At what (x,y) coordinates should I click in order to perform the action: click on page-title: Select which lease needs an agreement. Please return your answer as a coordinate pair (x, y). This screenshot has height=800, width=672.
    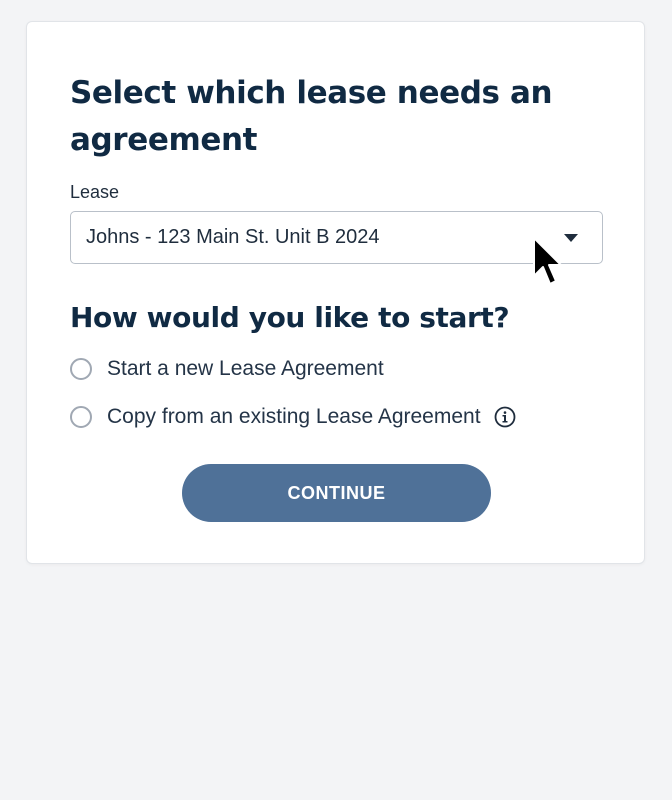
    Looking at the image, I should click on (311, 116).